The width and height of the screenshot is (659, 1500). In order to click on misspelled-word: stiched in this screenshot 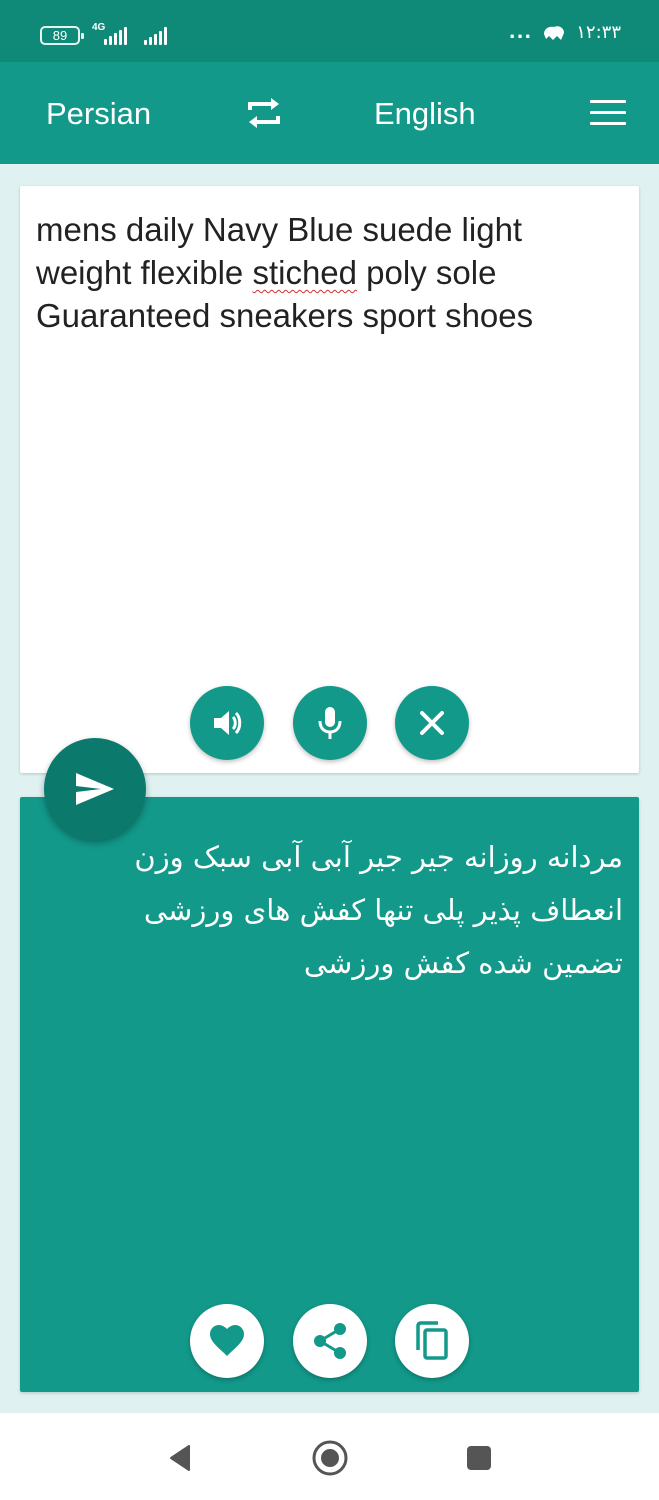, I will do `click(304, 272)`.